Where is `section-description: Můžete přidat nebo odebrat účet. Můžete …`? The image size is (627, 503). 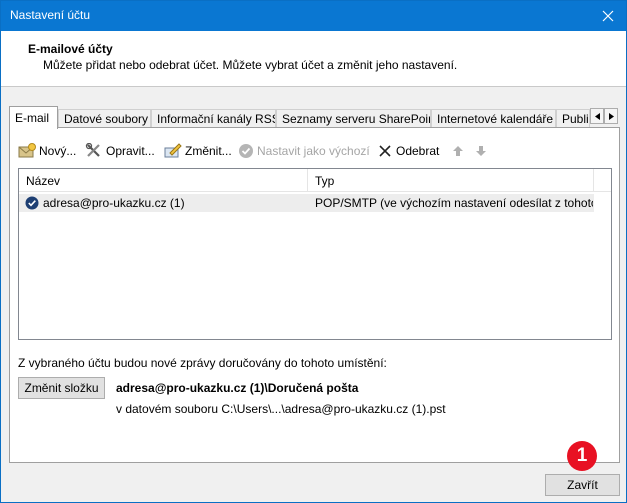 section-description: Můžete přidat nebo odebrat účet. Můžete … is located at coordinates (250, 65).